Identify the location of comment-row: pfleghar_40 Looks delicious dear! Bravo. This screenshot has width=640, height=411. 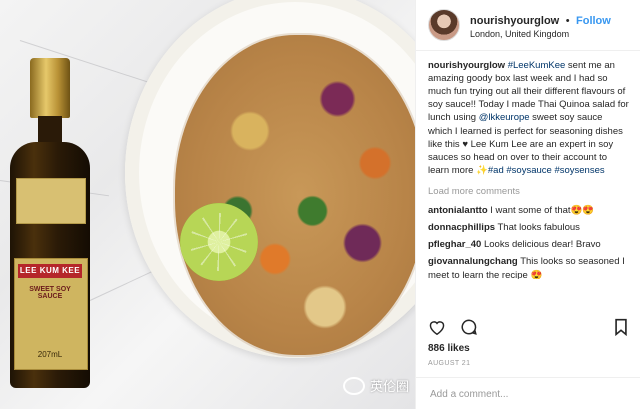
(528, 244).